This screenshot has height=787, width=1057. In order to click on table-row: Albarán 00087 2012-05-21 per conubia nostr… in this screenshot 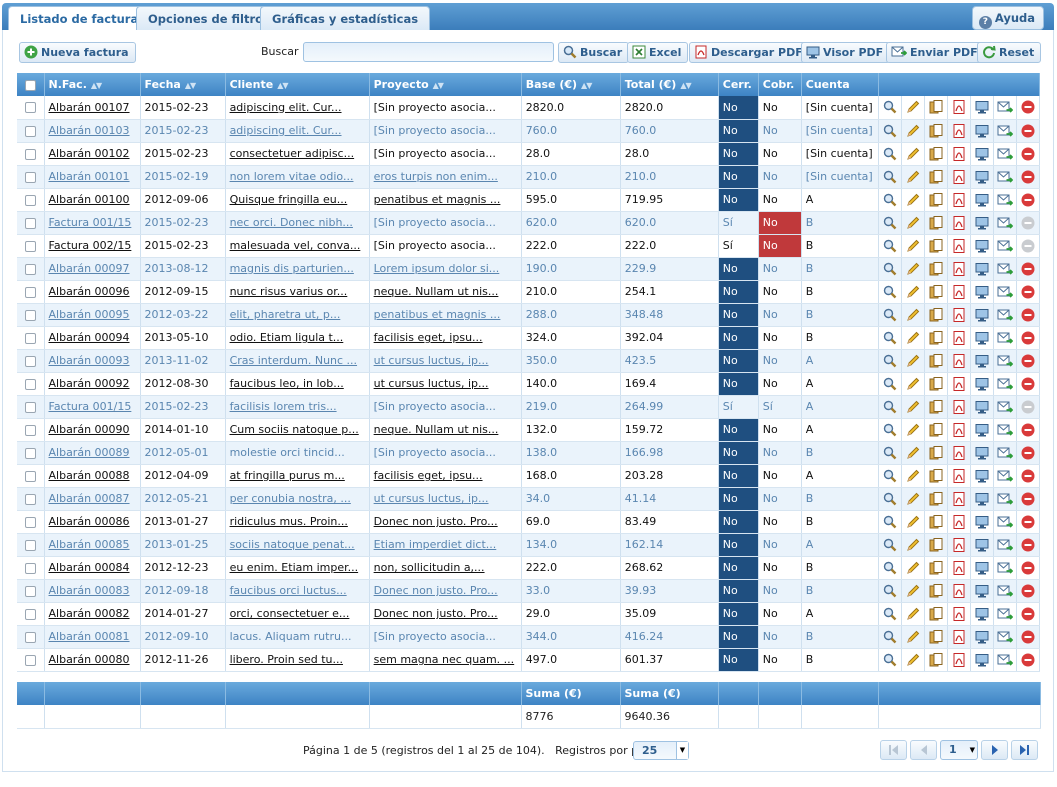, I will do `click(529, 499)`.